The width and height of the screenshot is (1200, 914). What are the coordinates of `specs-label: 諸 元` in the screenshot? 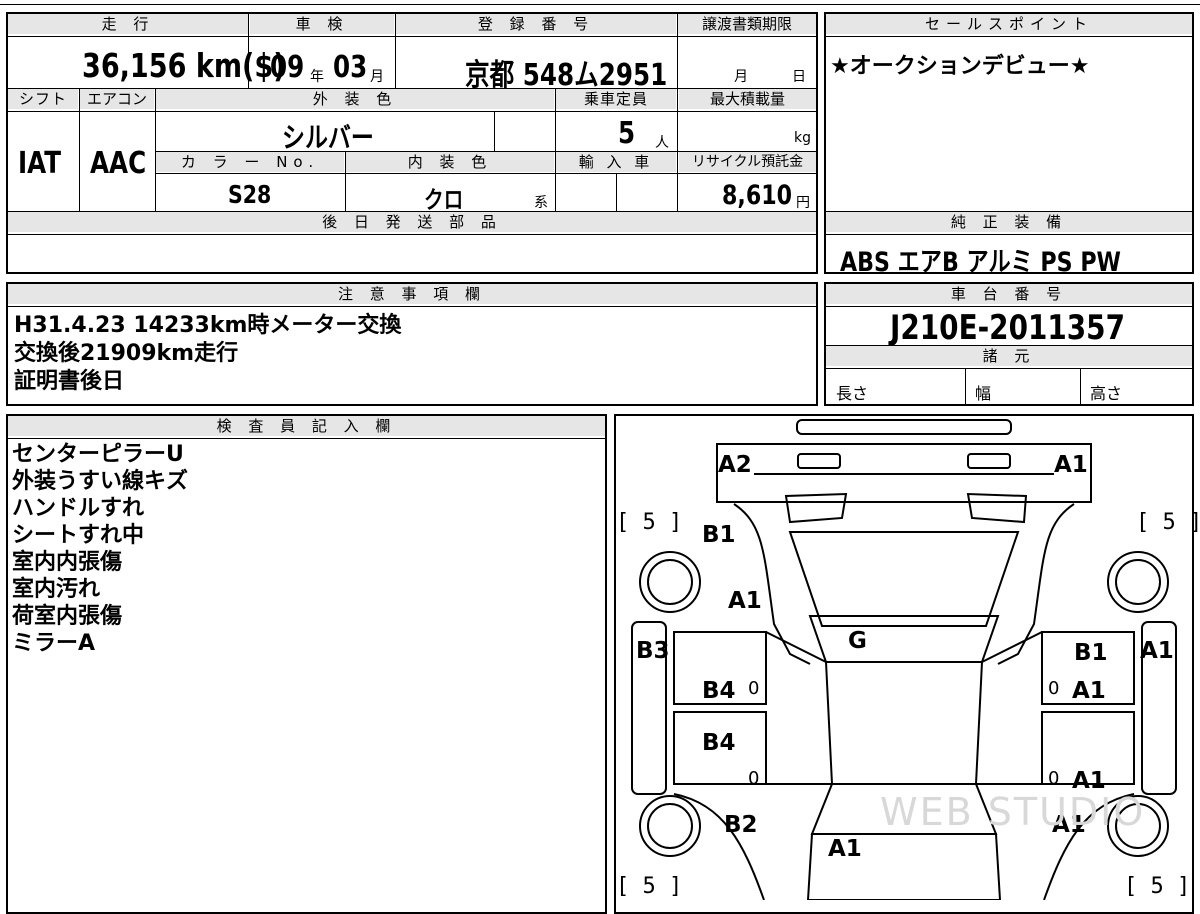 It's located at (1009, 356).